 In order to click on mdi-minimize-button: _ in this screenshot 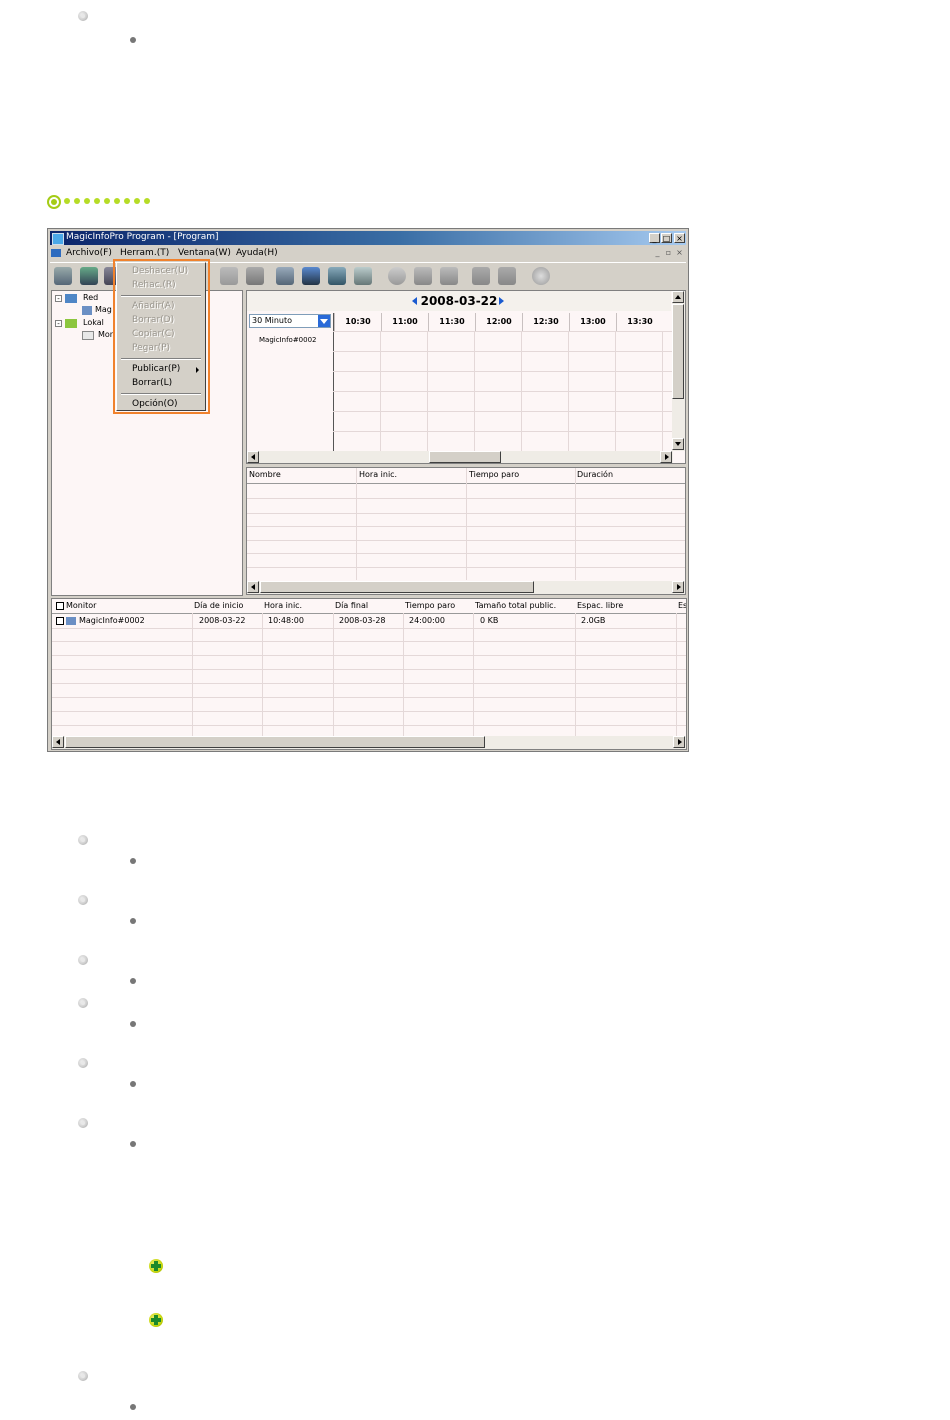, I will do `click(657, 253)`.